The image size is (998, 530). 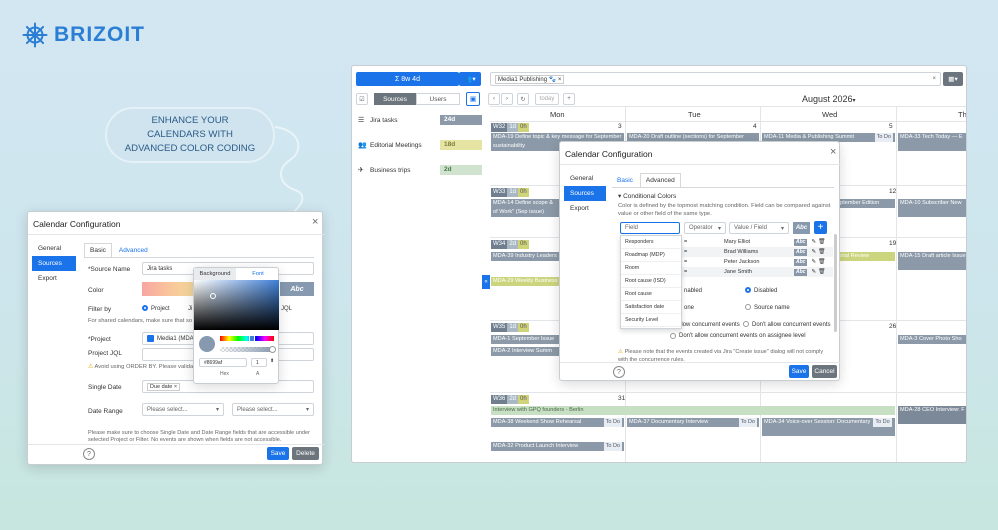 What do you see at coordinates (510, 127) in the screenshot?
I see `week-label: W32 1d 0h` at bounding box center [510, 127].